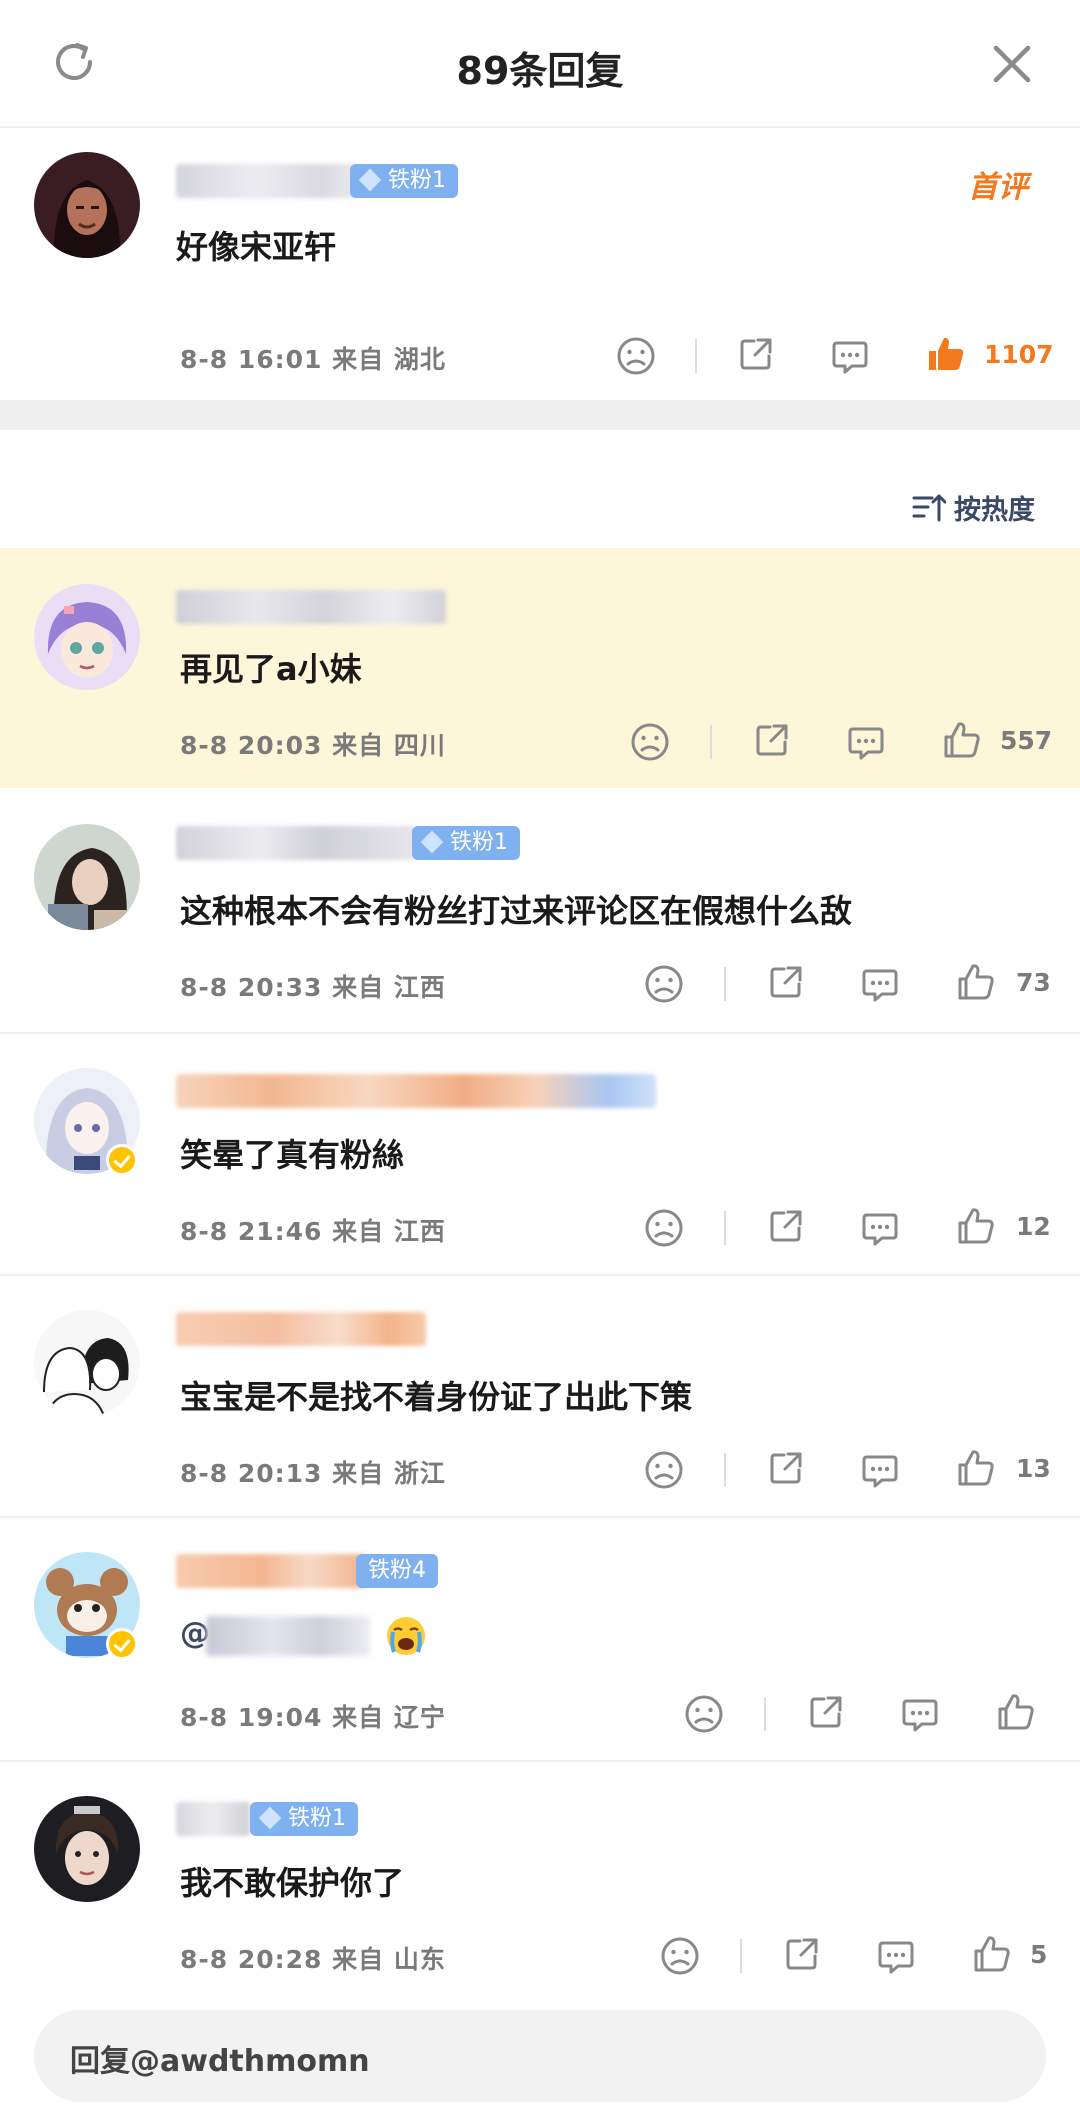 The image size is (1080, 2119). Describe the element at coordinates (540, 668) in the screenshot. I see `reply-item: 再见了a小妹 8-8 20:03 来自 四川 557` at that location.